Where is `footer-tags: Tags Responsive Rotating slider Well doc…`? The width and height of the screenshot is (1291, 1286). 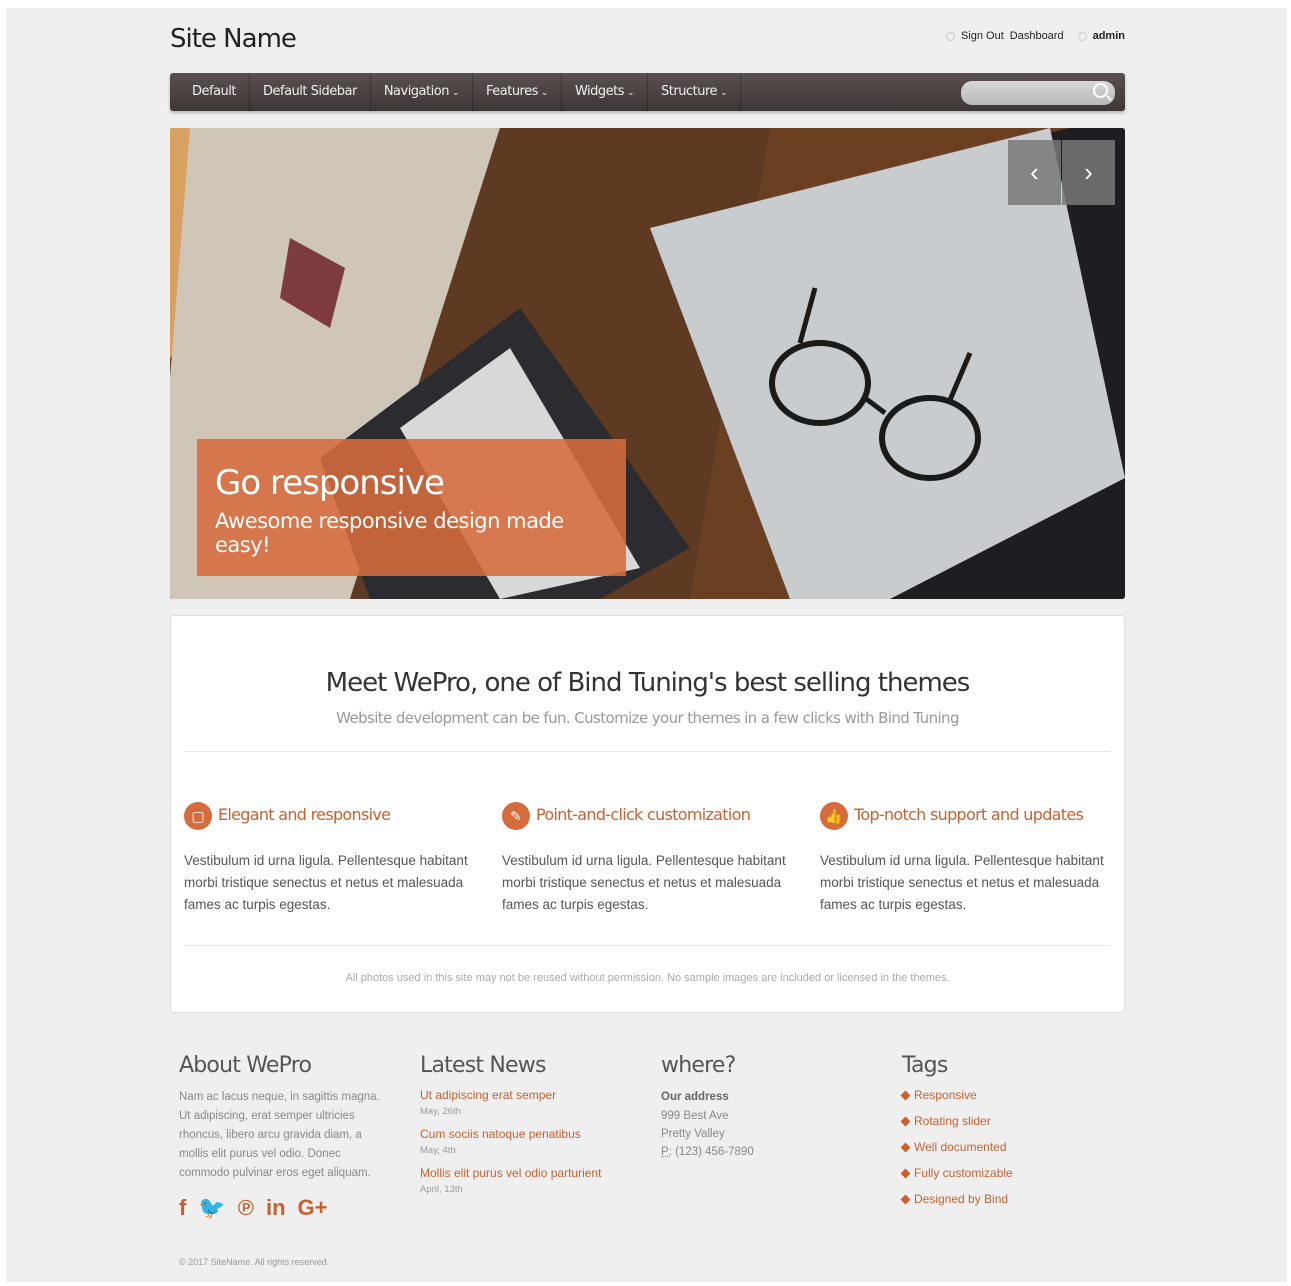 footer-tags: Tags Responsive Rotating slider Well doc… is located at coordinates (1013, 1135).